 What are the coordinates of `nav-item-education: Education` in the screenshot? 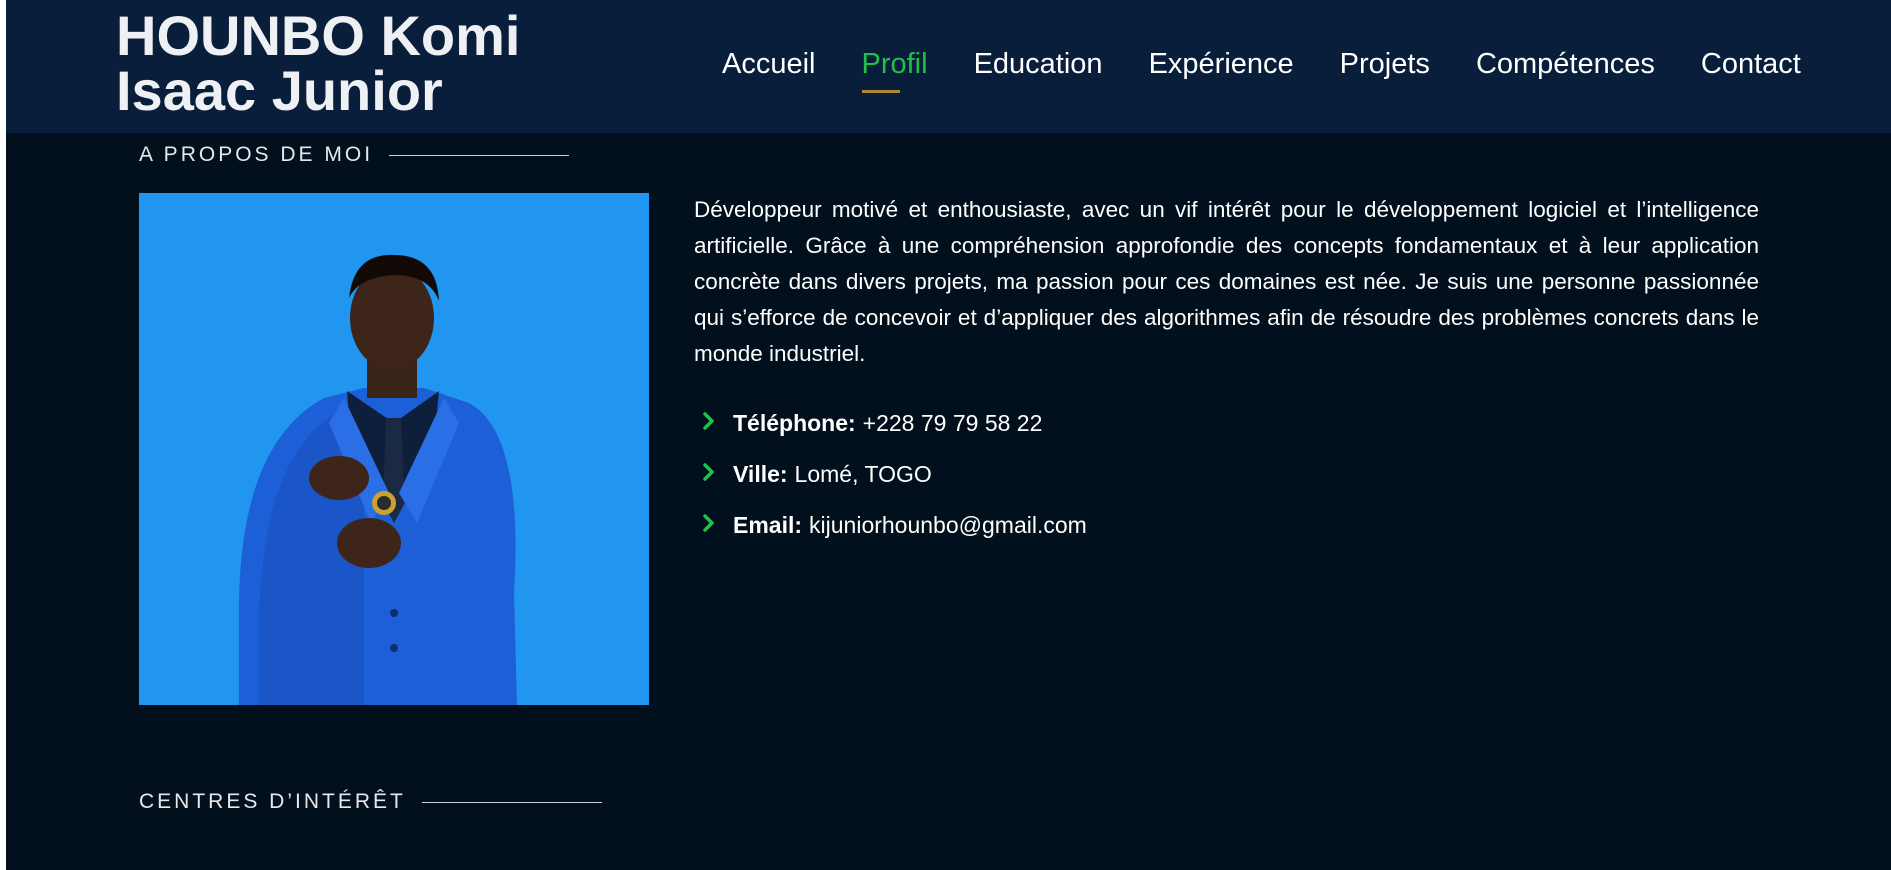 It's located at (1038, 64).